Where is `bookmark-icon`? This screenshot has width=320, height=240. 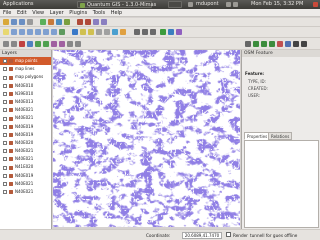
bookmark-icon is located at coordinates (123, 32).